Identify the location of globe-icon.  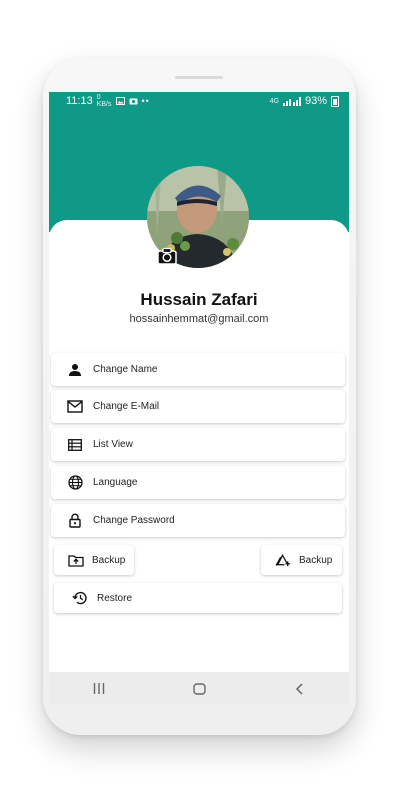
(75, 483).